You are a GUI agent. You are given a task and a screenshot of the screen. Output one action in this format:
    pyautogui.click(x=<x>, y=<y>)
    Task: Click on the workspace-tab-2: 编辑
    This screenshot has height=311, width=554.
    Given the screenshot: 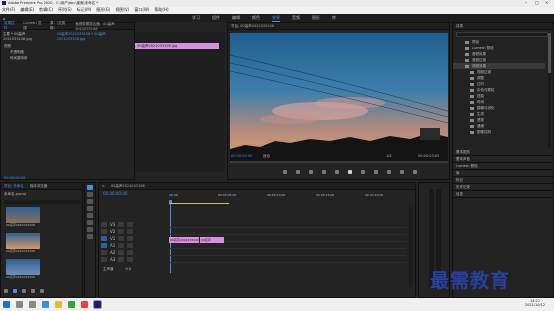 What is the action you would take?
    pyautogui.click(x=236, y=18)
    